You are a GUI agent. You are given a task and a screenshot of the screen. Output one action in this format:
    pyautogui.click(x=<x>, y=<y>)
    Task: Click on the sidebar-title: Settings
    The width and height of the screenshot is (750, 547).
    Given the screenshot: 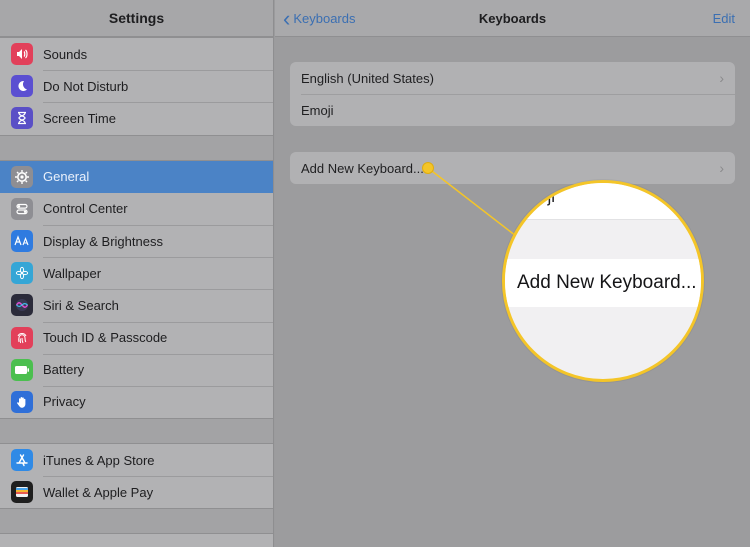 What is the action you would take?
    pyautogui.click(x=136, y=18)
    